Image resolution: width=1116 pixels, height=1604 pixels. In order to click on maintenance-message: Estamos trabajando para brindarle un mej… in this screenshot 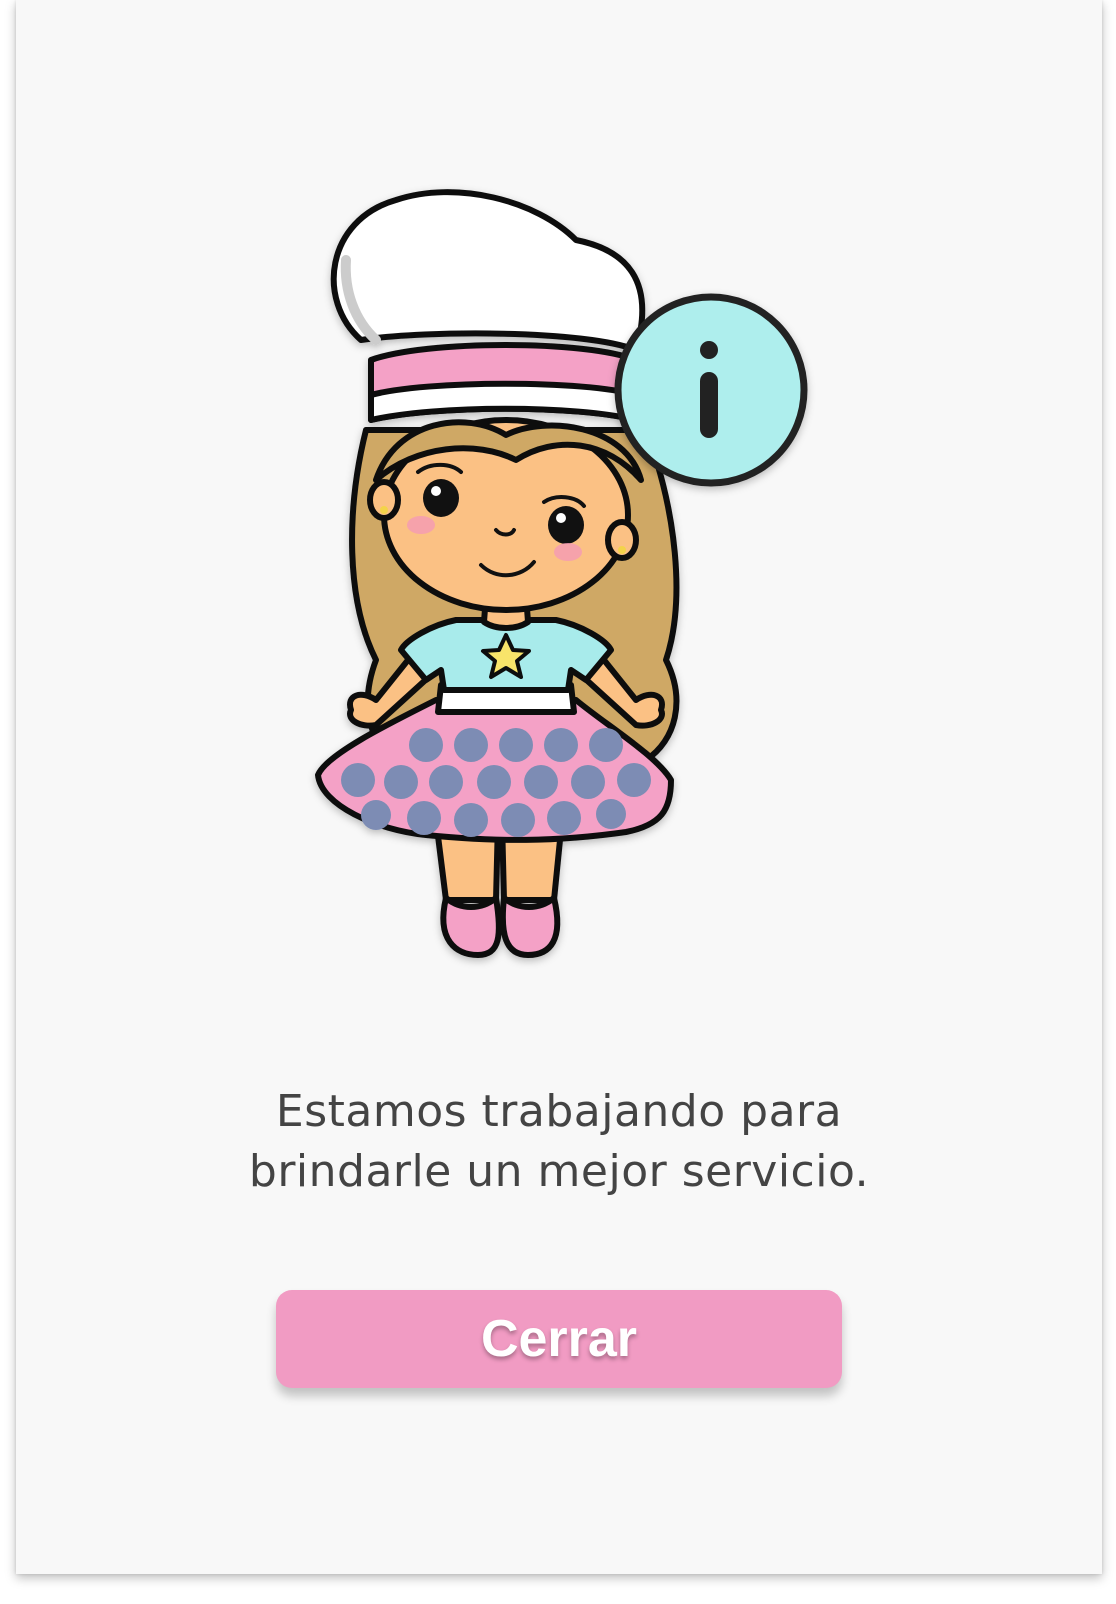, I will do `click(559, 1142)`.